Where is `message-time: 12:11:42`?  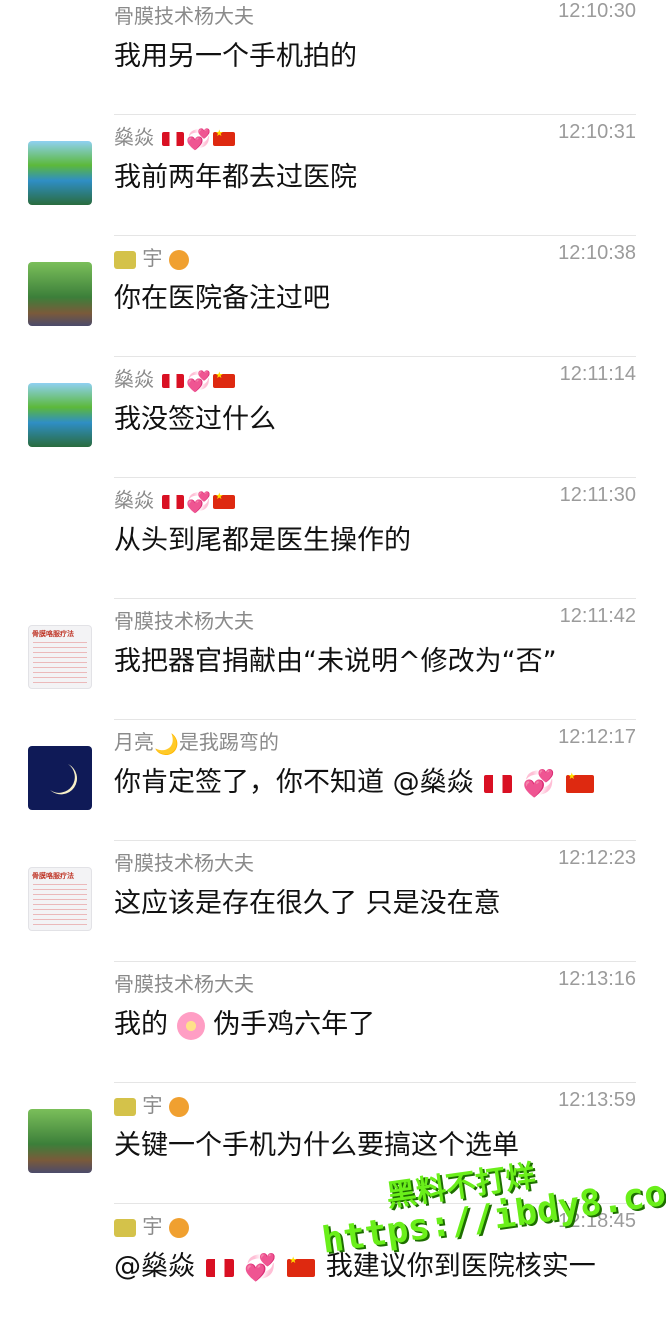 message-time: 12:11:42 is located at coordinates (597, 616).